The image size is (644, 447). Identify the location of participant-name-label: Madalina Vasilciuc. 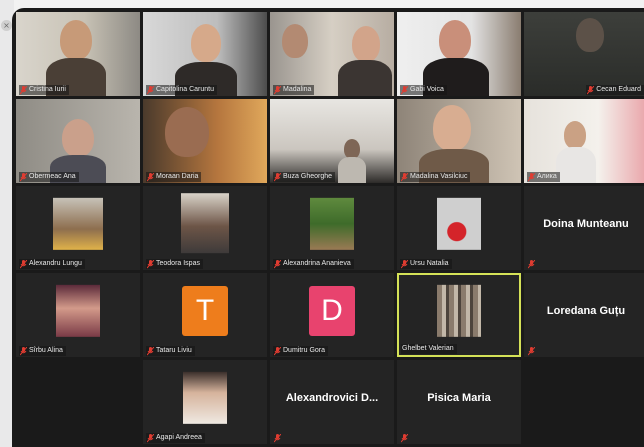
(435, 177).